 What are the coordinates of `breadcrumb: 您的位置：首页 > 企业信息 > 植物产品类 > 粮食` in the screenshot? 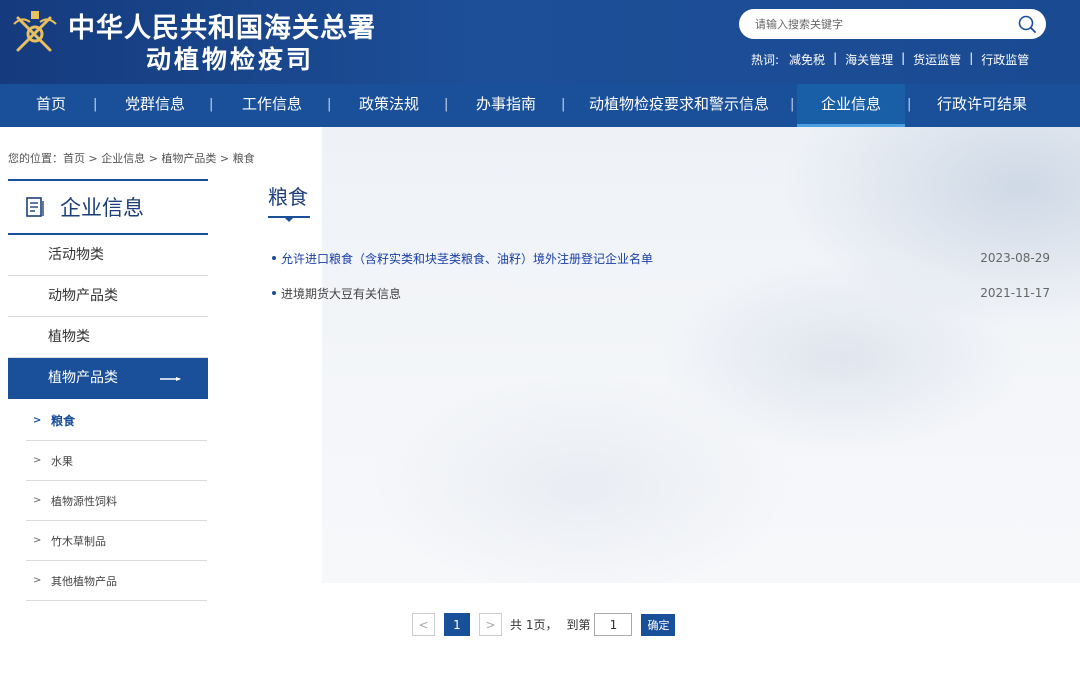 It's located at (131, 158).